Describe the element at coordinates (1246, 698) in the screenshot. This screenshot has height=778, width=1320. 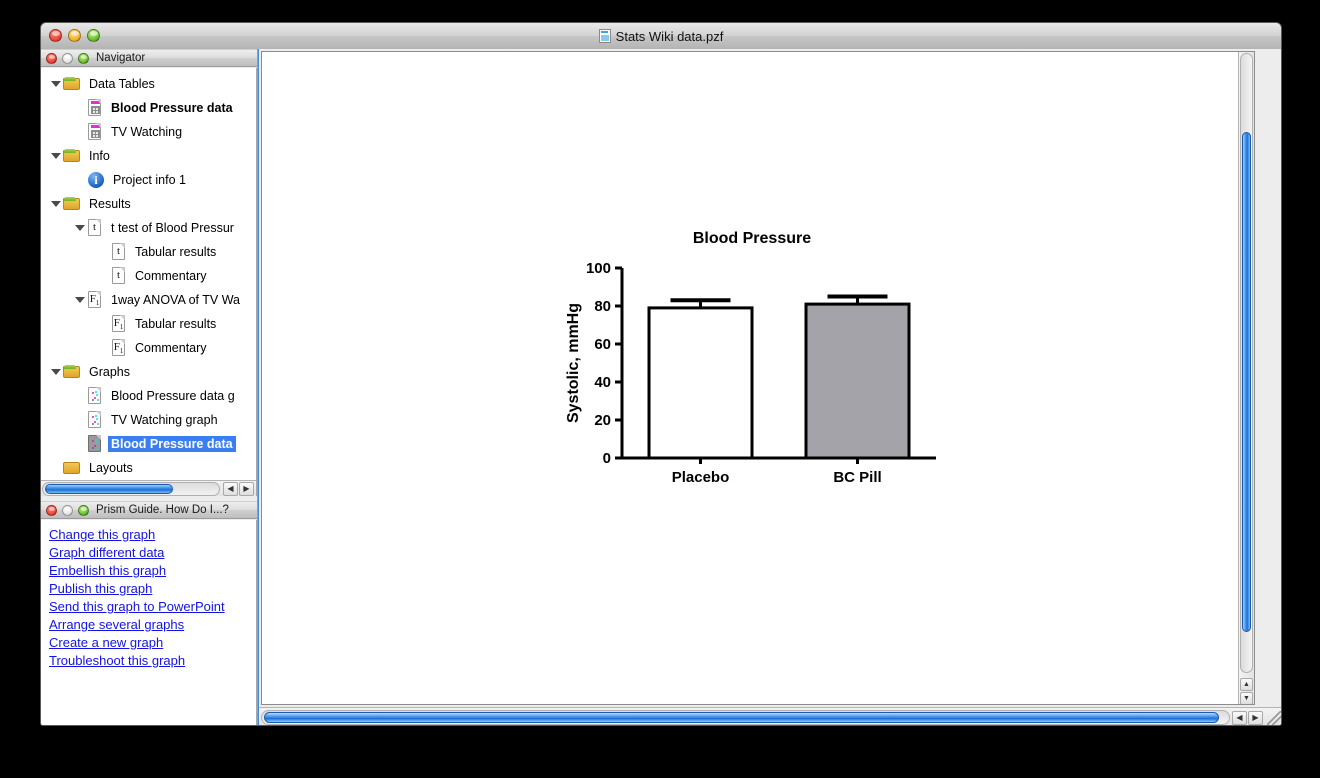
I see `scroll-down-button: ▼` at that location.